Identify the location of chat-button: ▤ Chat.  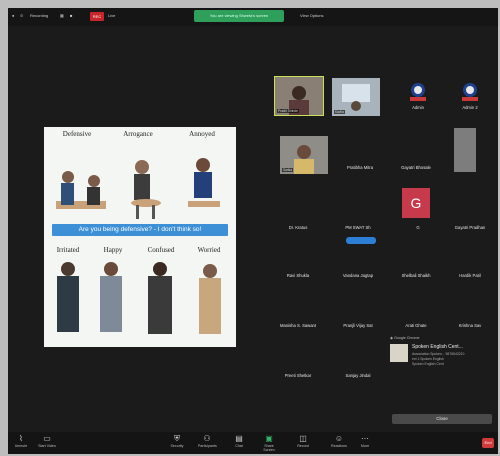
(239, 441).